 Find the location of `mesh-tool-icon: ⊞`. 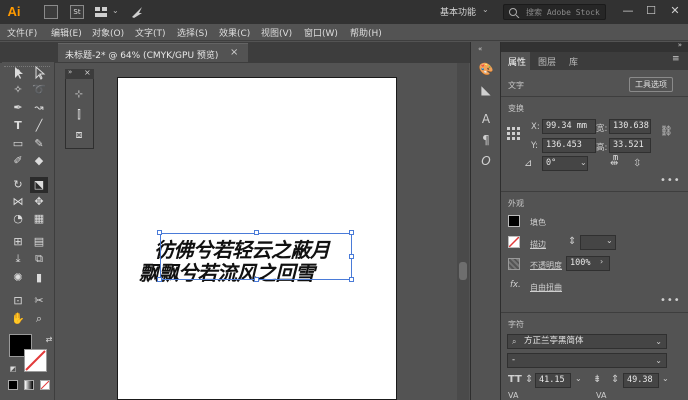

mesh-tool-icon: ⊞ is located at coordinates (18, 242).